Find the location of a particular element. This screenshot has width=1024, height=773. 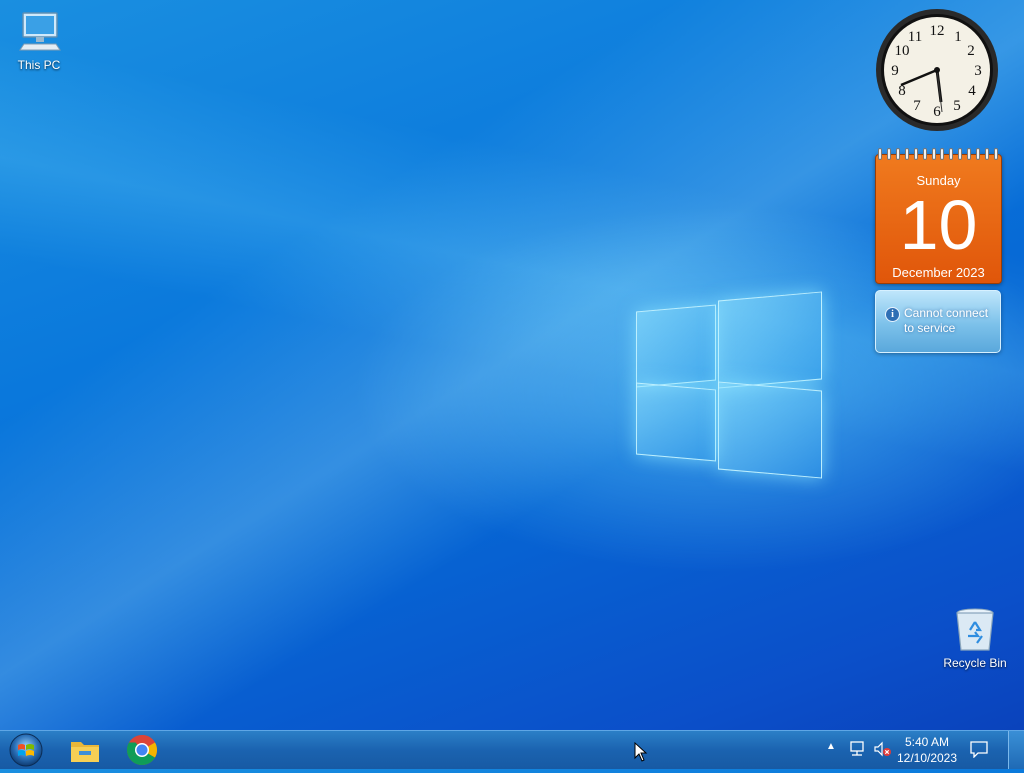

taskbar-chrome-button is located at coordinates (142, 750).